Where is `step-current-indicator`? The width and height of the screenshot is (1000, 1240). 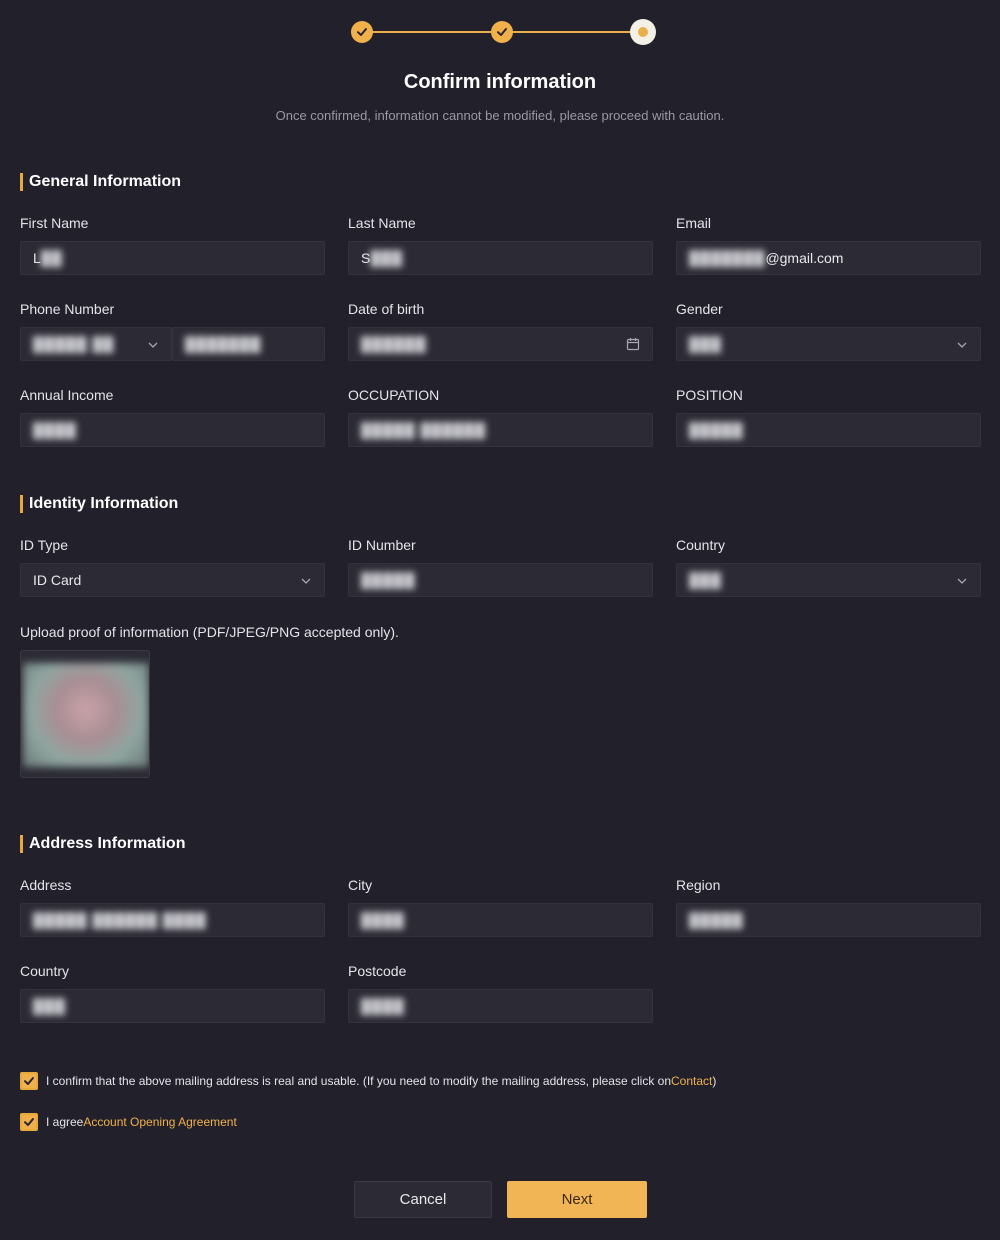 step-current-indicator is located at coordinates (643, 32).